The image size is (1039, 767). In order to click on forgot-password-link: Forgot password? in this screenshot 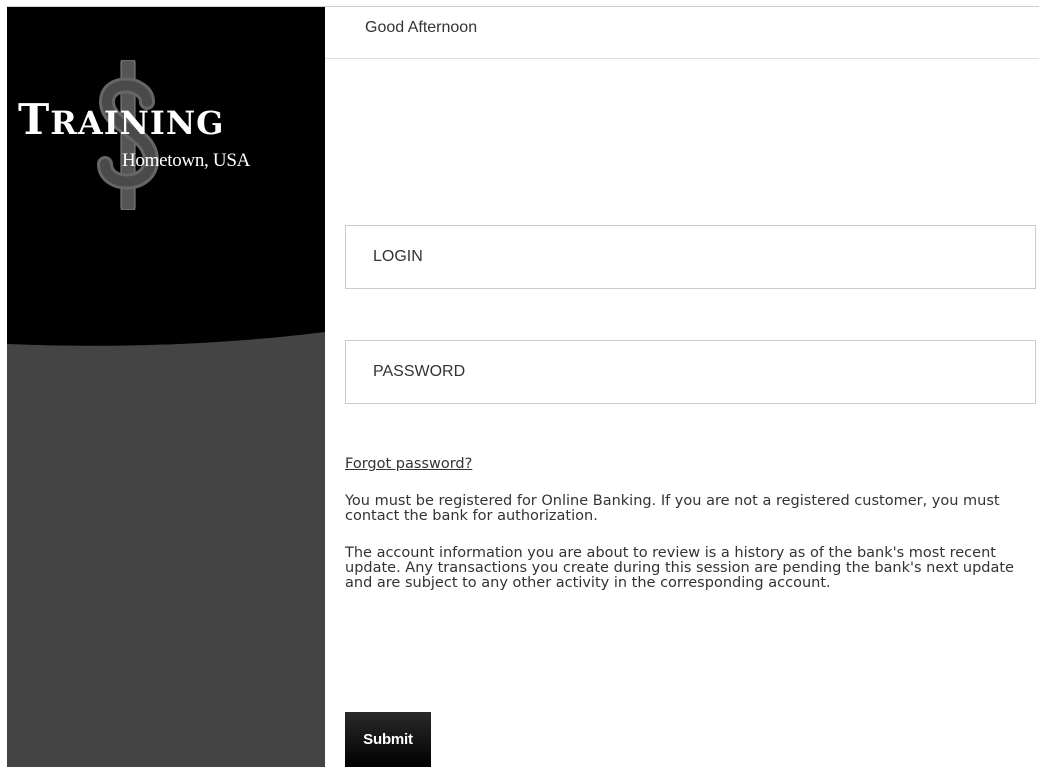, I will do `click(408, 464)`.